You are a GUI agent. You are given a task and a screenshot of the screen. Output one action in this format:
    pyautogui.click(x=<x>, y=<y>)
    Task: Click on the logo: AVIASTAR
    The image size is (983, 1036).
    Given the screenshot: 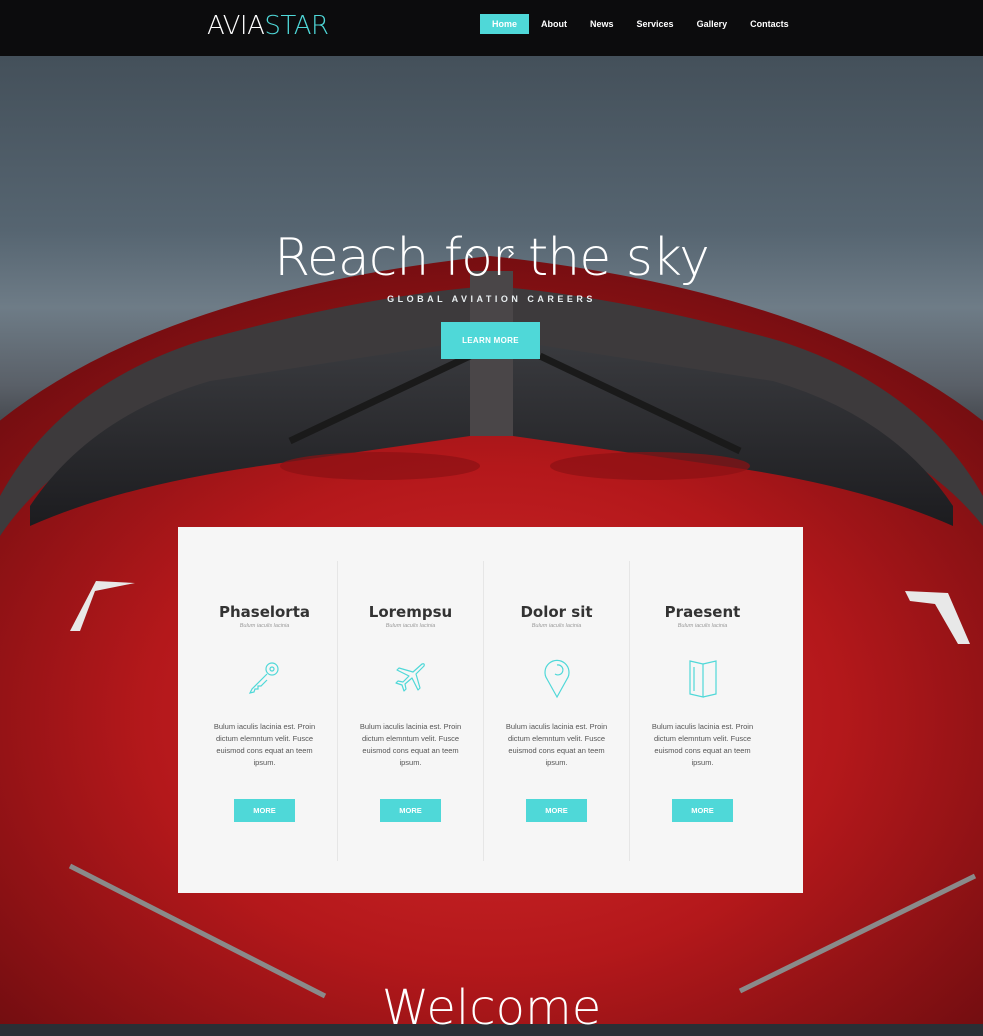 What is the action you would take?
    pyautogui.click(x=268, y=26)
    